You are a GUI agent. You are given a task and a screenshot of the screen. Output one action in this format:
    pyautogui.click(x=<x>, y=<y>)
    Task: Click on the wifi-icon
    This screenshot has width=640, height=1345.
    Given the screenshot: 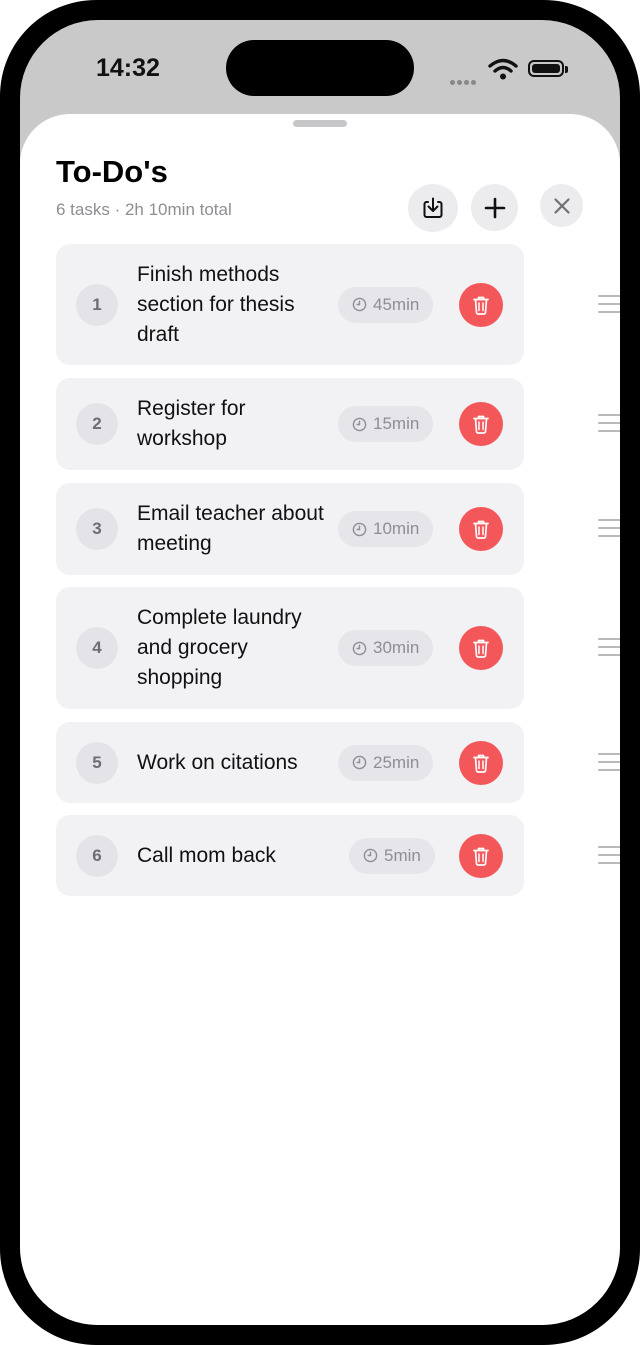 What is the action you would take?
    pyautogui.click(x=503, y=71)
    